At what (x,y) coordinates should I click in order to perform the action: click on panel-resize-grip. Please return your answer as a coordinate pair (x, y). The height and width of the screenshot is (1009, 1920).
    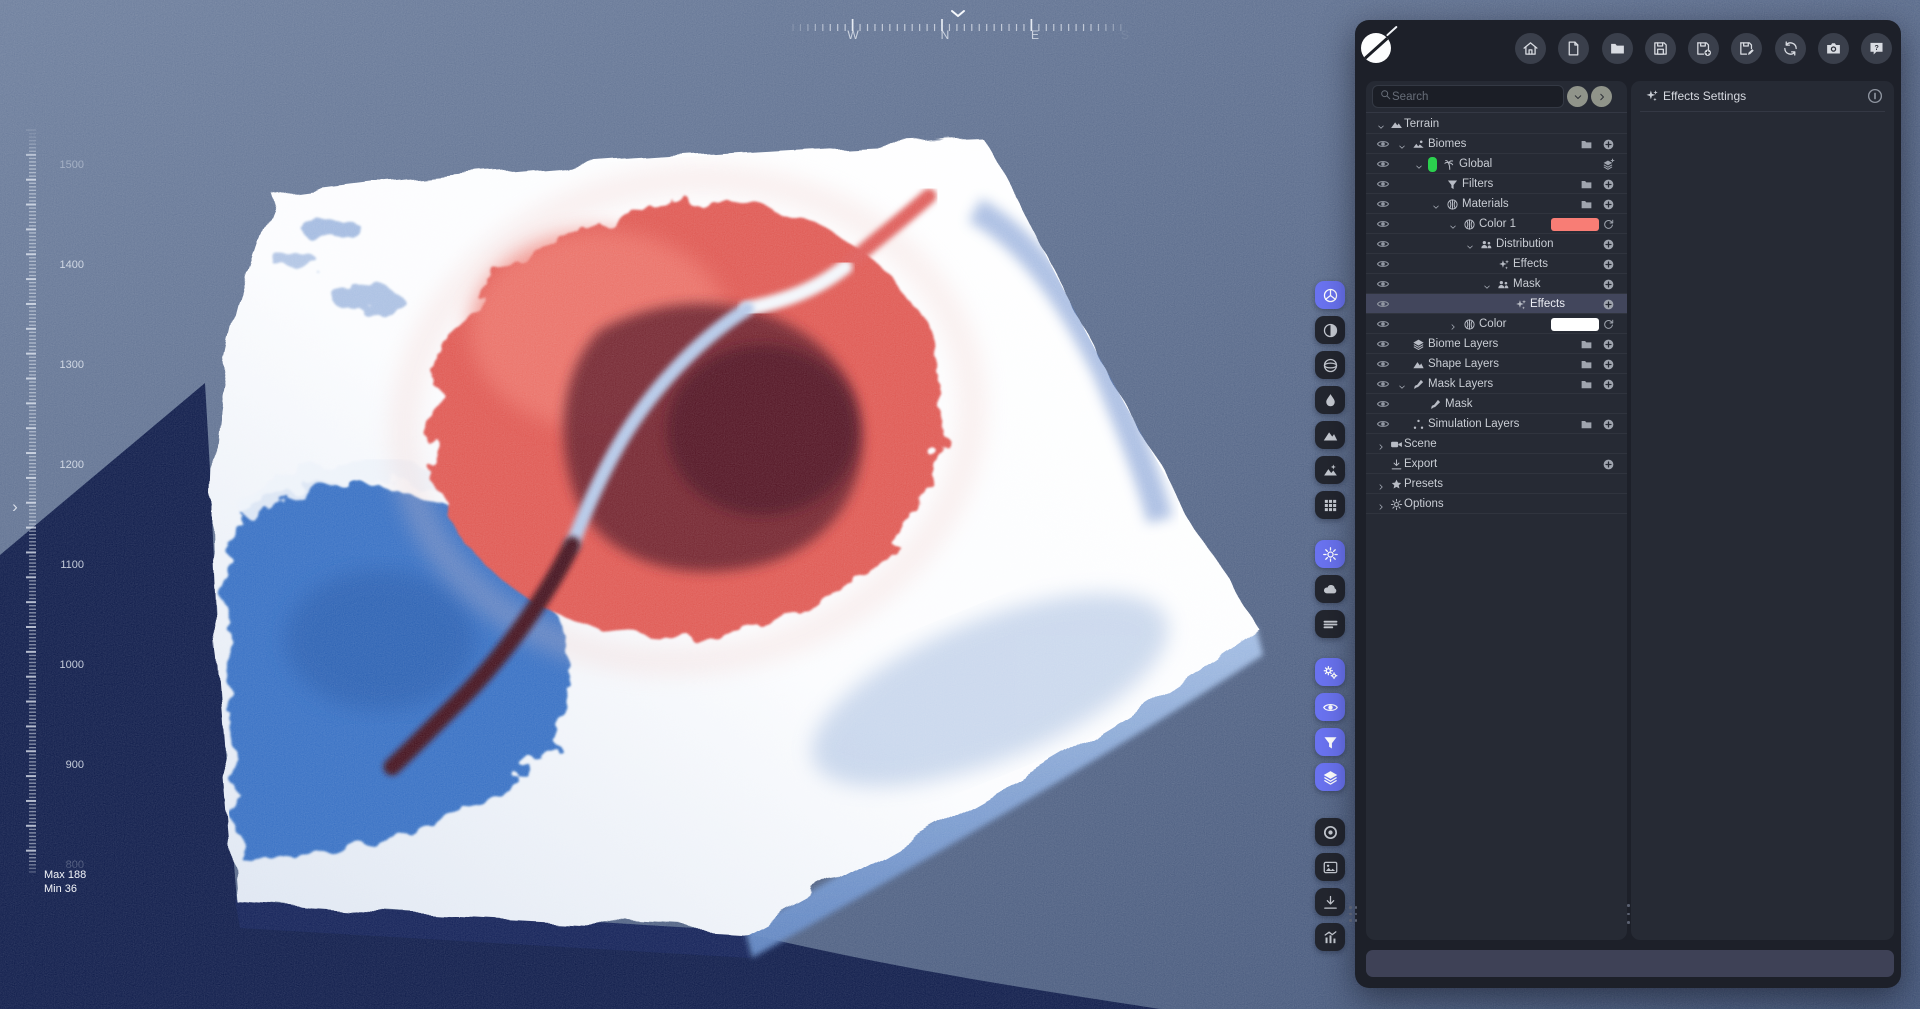
    Looking at the image, I should click on (1353, 914).